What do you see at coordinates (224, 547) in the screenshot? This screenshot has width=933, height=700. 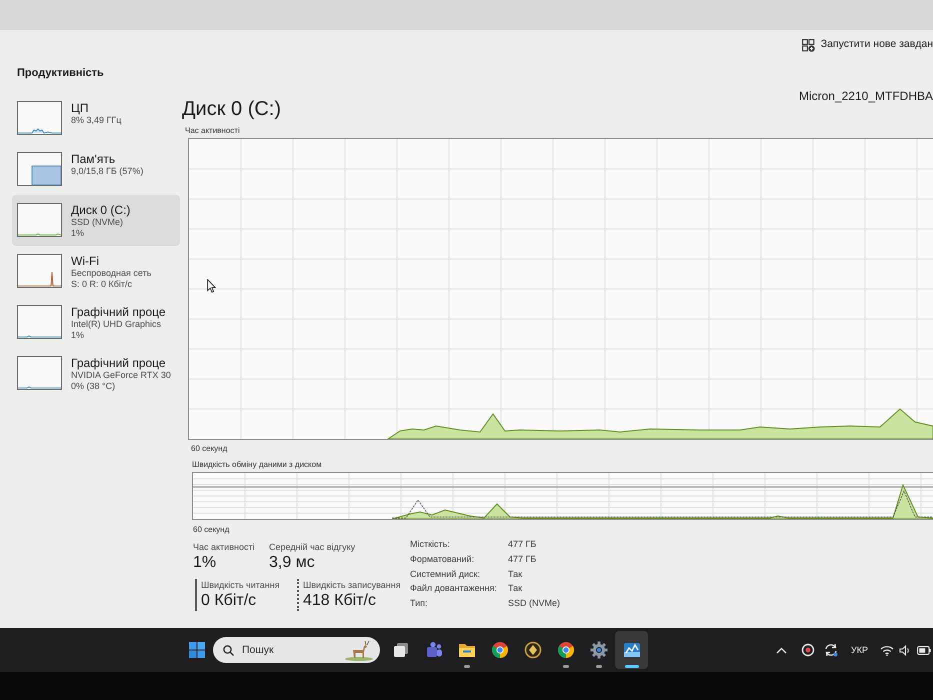 I see `stat-label: Час активності` at bounding box center [224, 547].